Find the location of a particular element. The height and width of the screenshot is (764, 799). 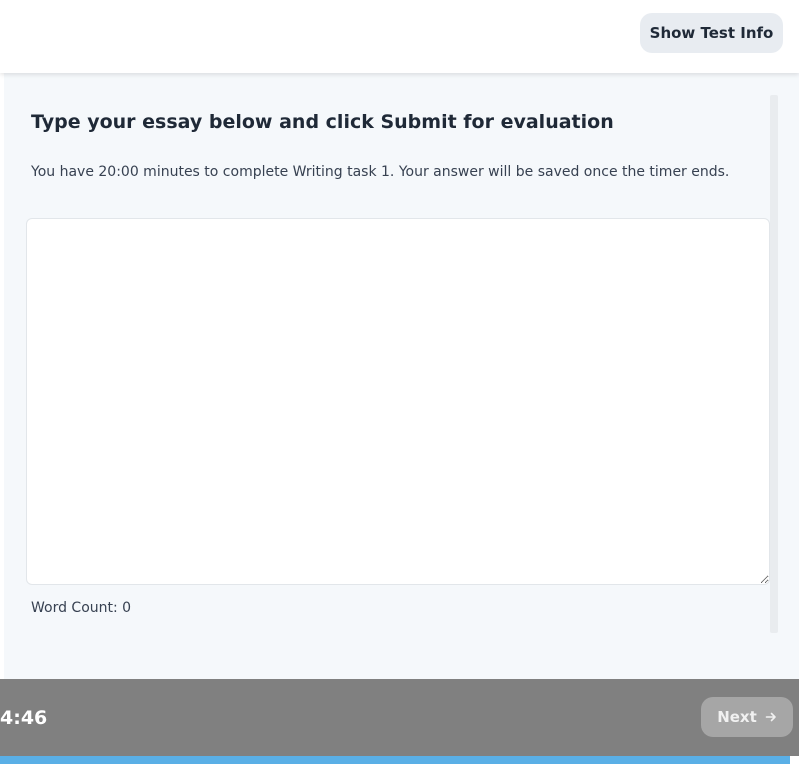

arrow-right-icon is located at coordinates (770, 717).